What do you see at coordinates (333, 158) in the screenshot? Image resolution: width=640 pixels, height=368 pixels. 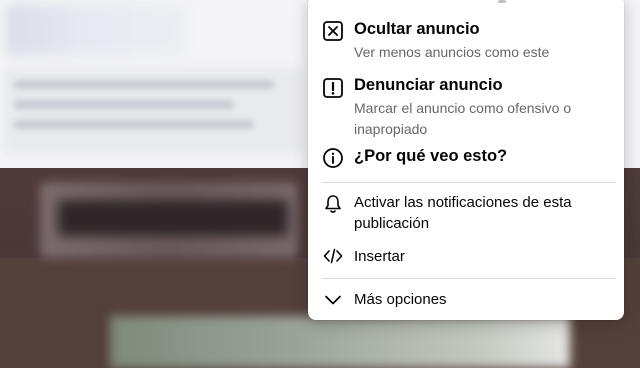 I see `info-circle-icon` at bounding box center [333, 158].